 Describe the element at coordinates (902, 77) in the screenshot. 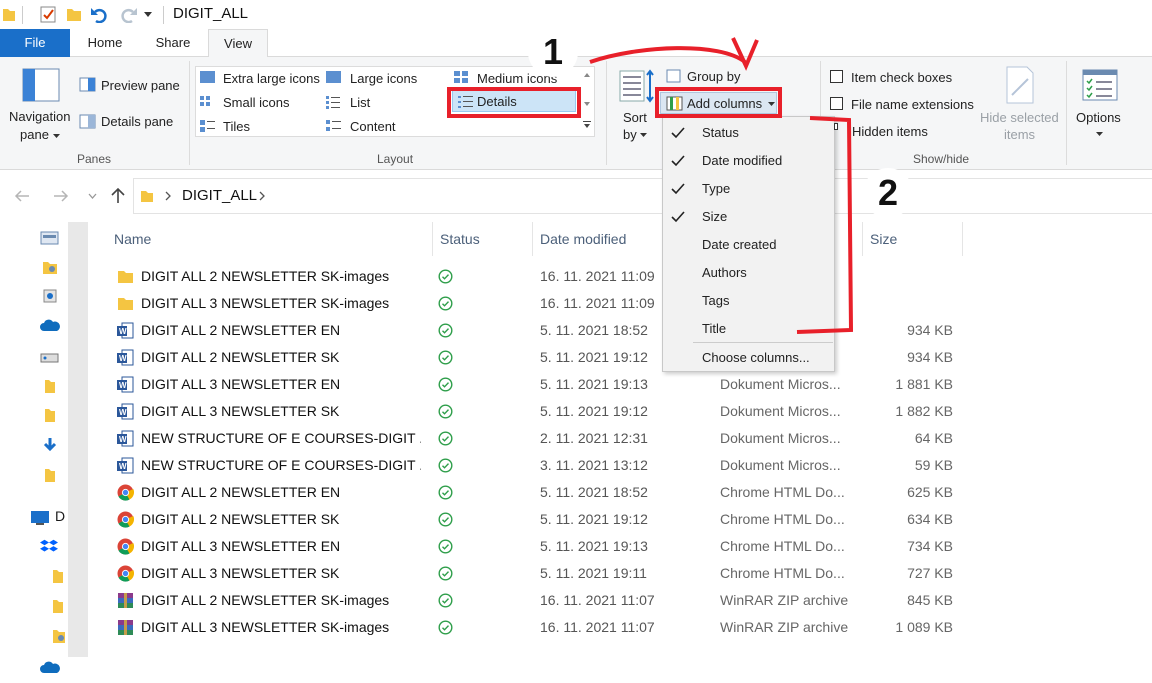

I see `item-check-boxes-label: Item check boxes` at that location.